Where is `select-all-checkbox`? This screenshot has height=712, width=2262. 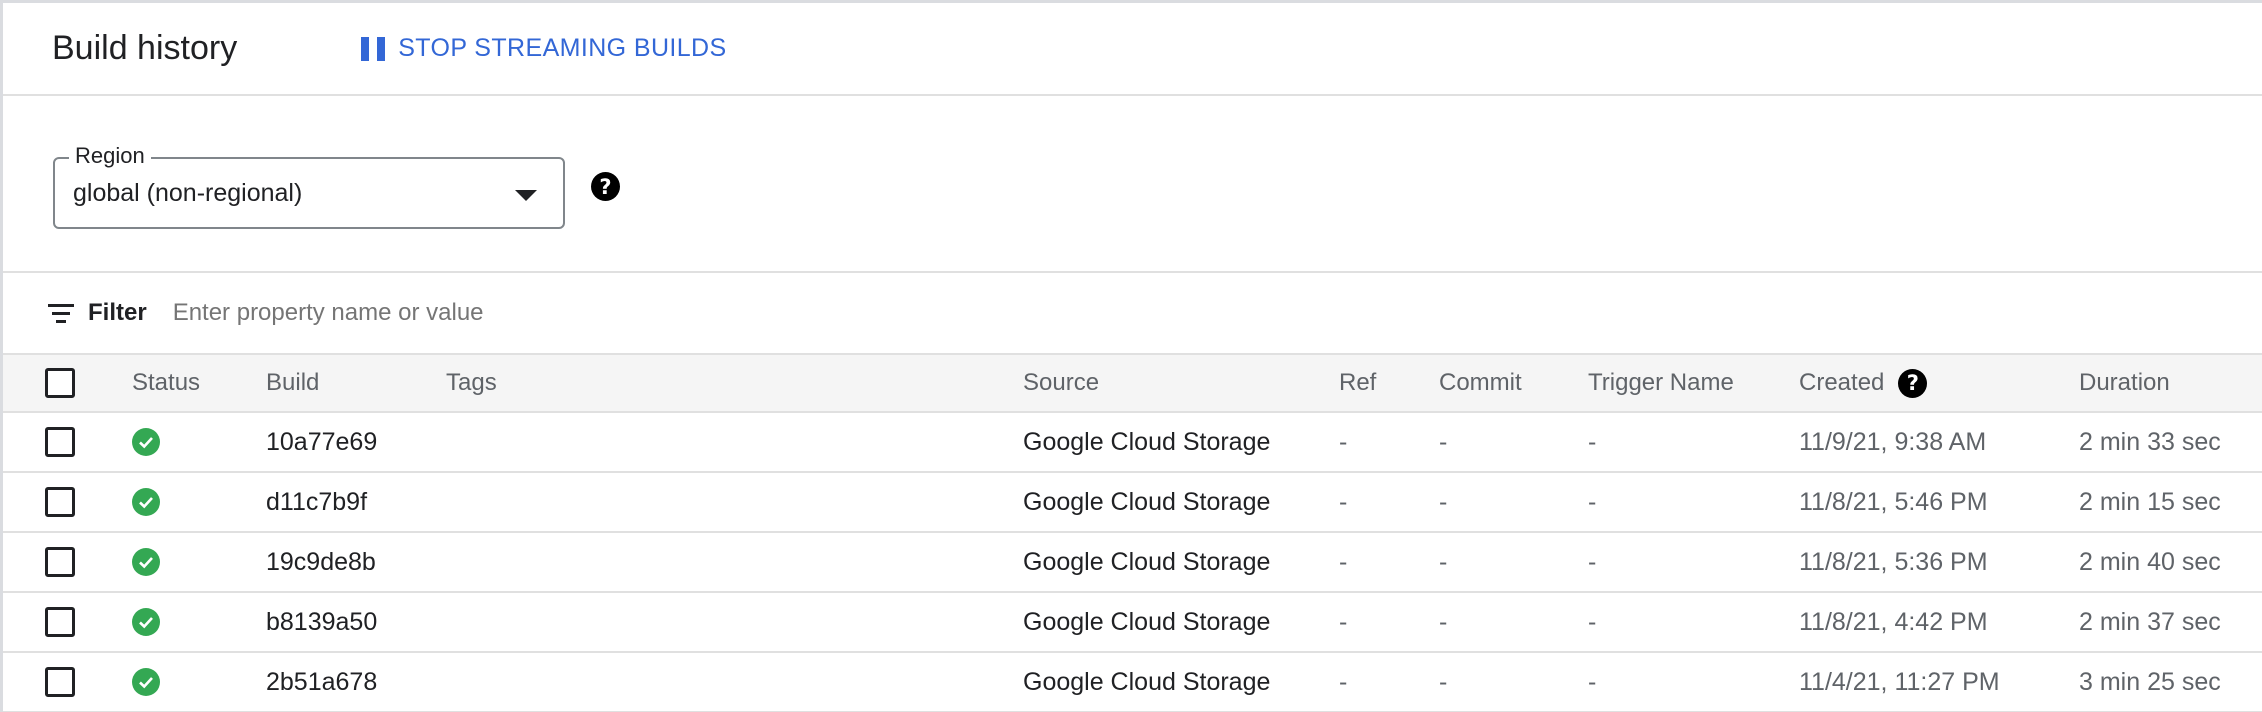
select-all-checkbox is located at coordinates (60, 383).